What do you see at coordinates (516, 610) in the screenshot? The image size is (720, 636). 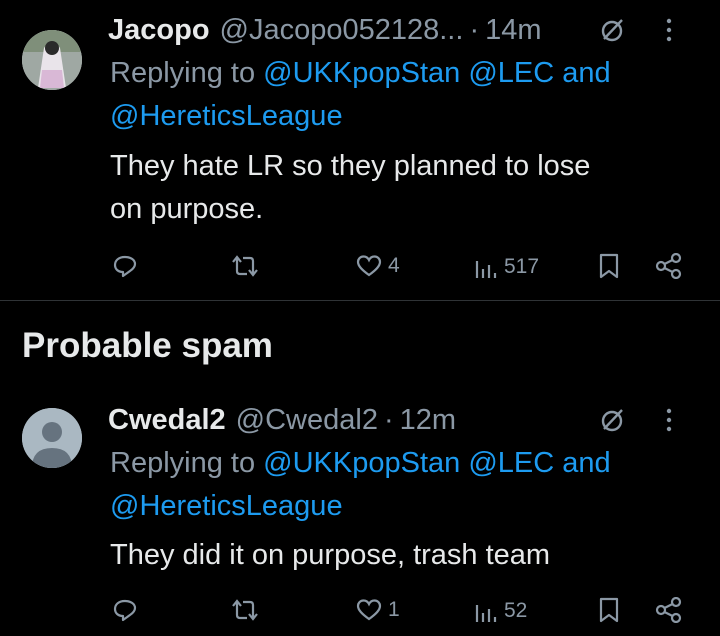 I see `view-count: 52` at bounding box center [516, 610].